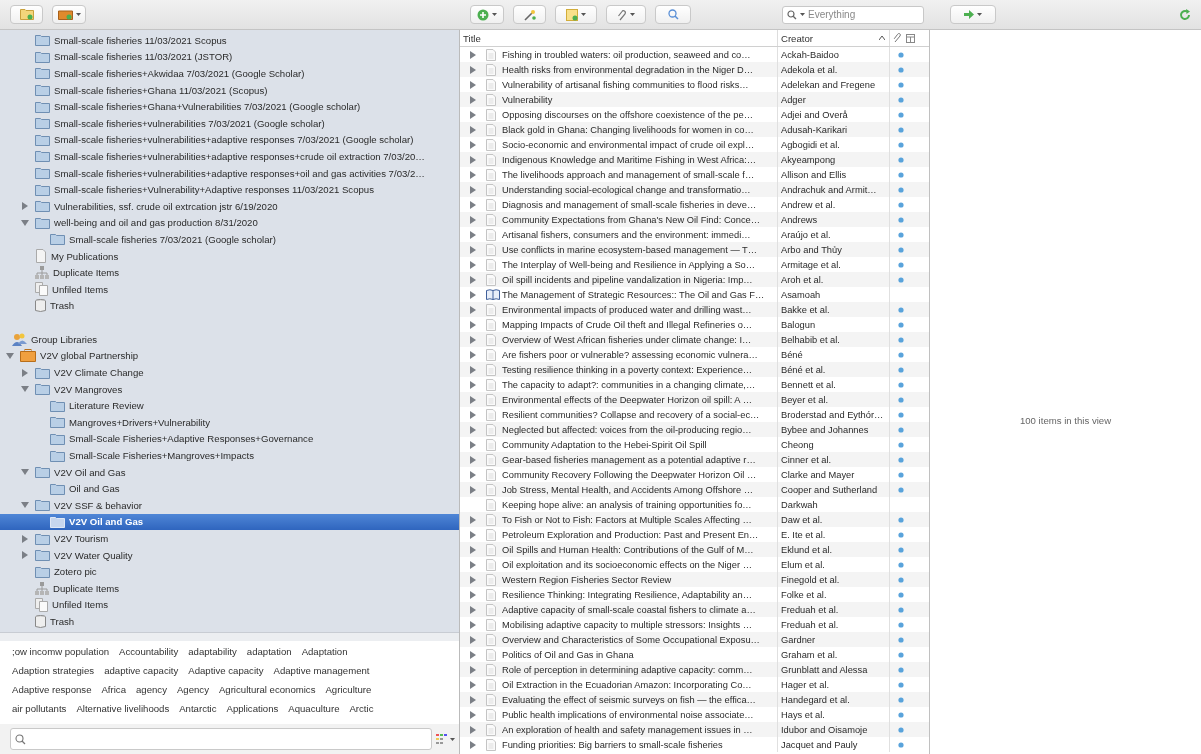 The width and height of the screenshot is (1201, 754). I want to click on collection-label: V2V Climate Change, so click(99, 373).